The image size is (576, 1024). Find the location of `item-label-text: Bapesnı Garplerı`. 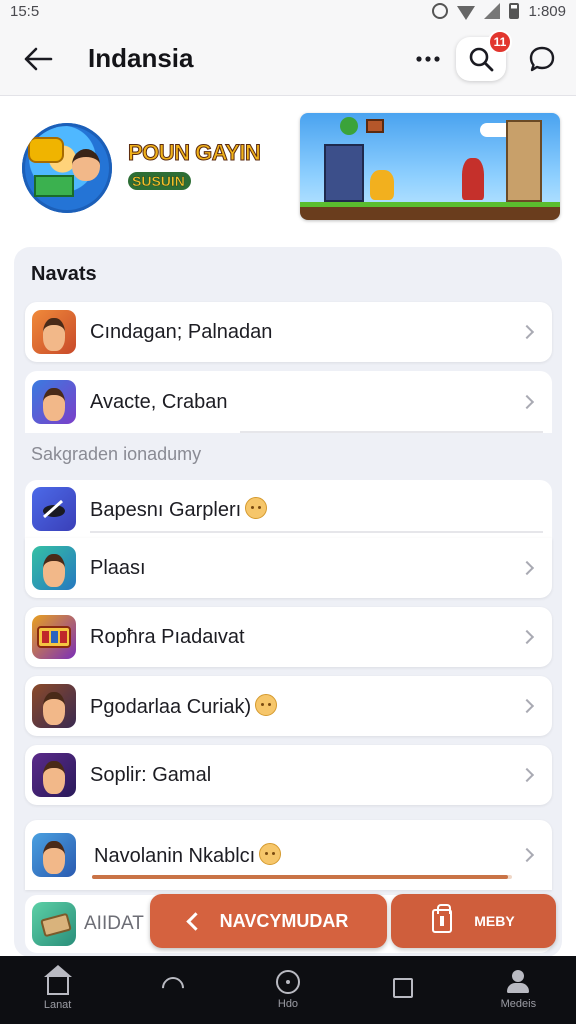

item-label-text: Bapesnı Garplerı is located at coordinates (166, 509).